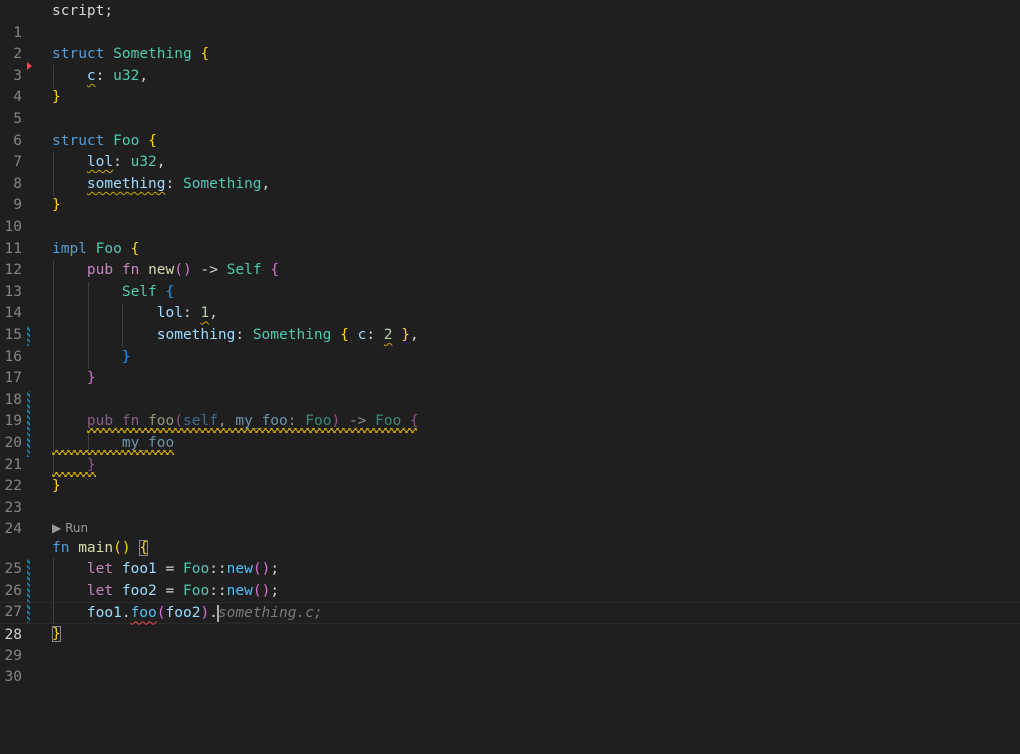  I want to click on code-line: 3 struct Something {, so click(510, 64).